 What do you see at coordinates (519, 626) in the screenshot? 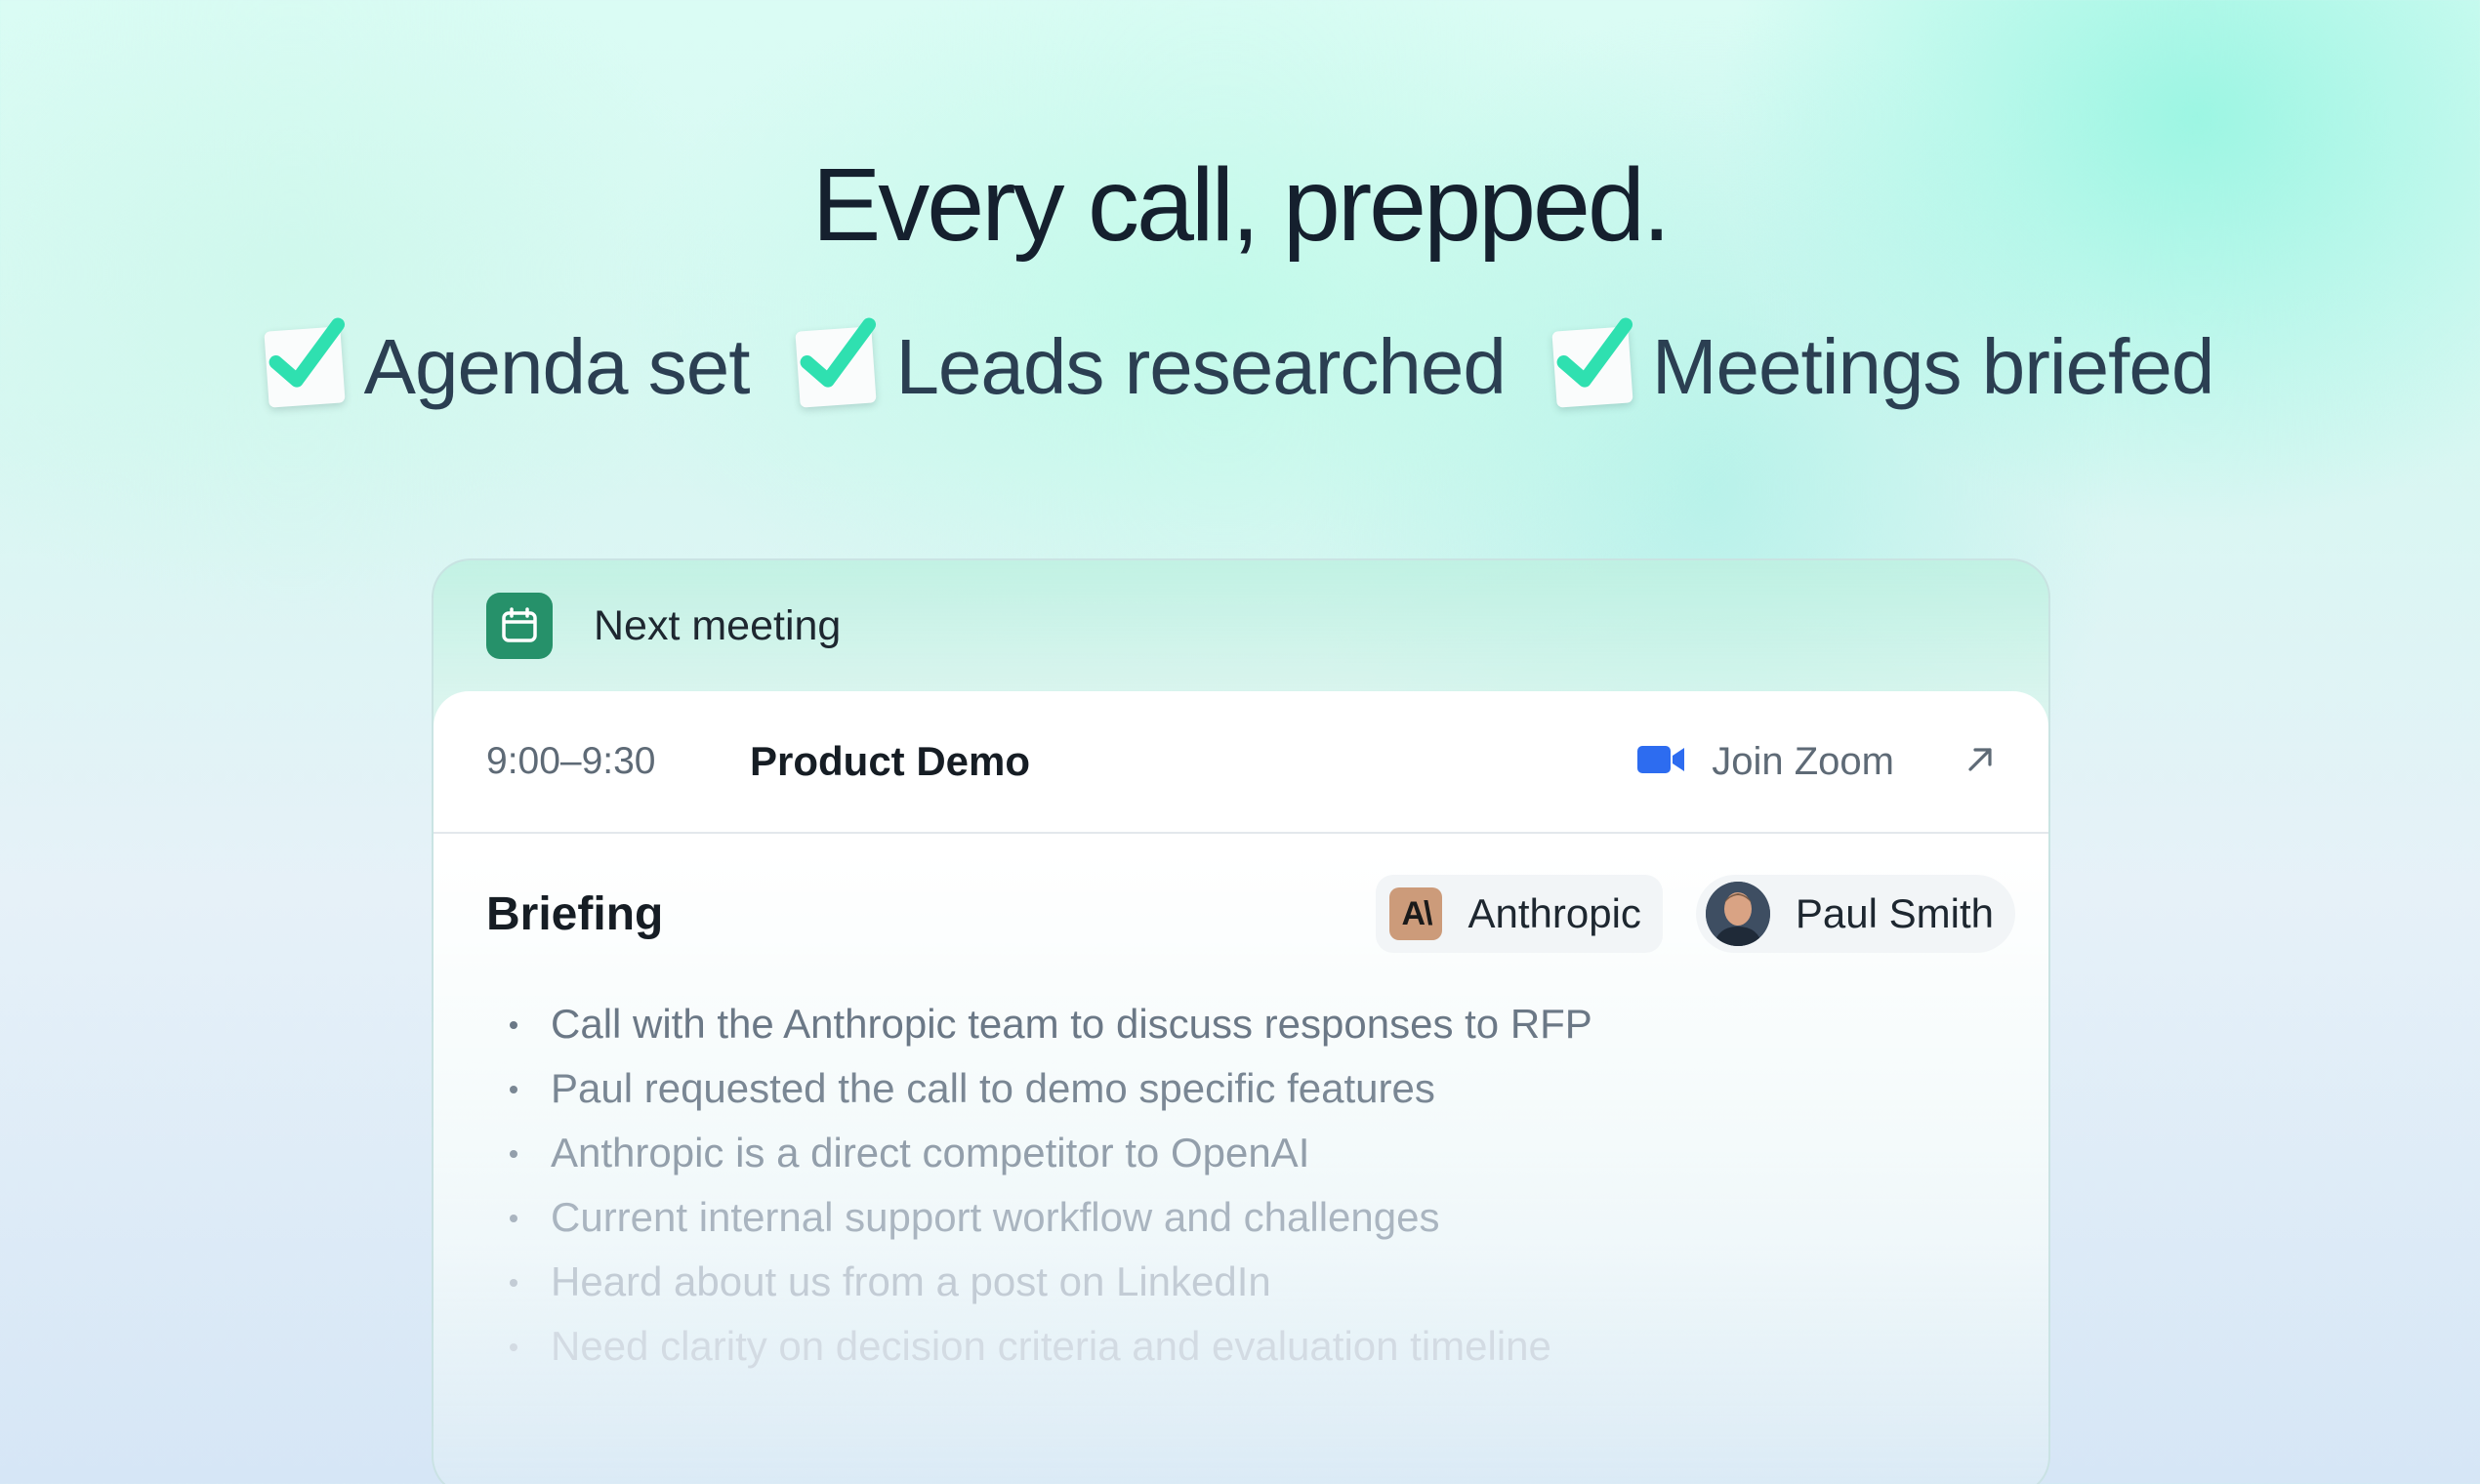
I see `calendar-icon` at bounding box center [519, 626].